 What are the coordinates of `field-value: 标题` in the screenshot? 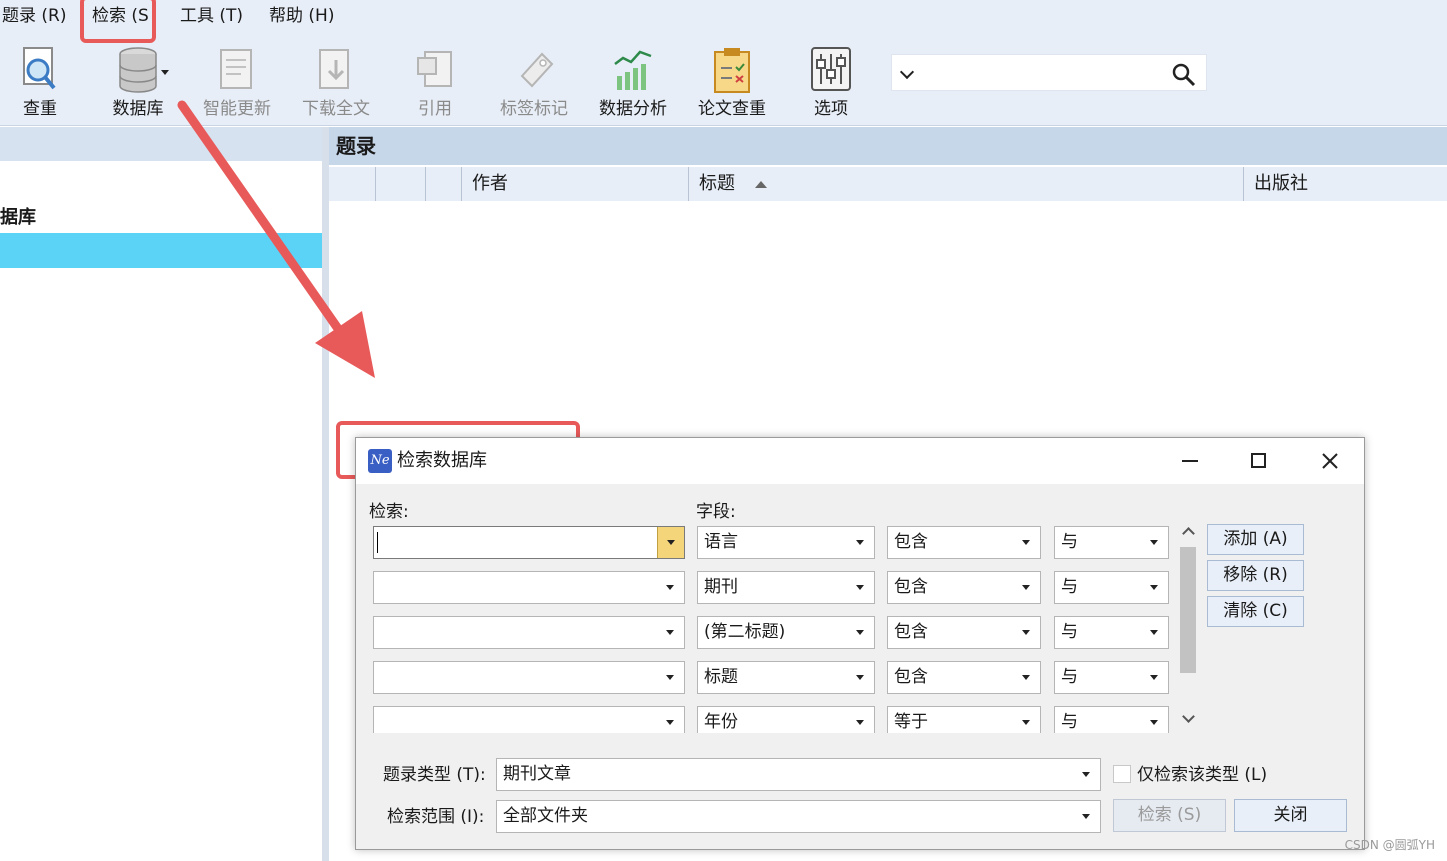 It's located at (721, 677).